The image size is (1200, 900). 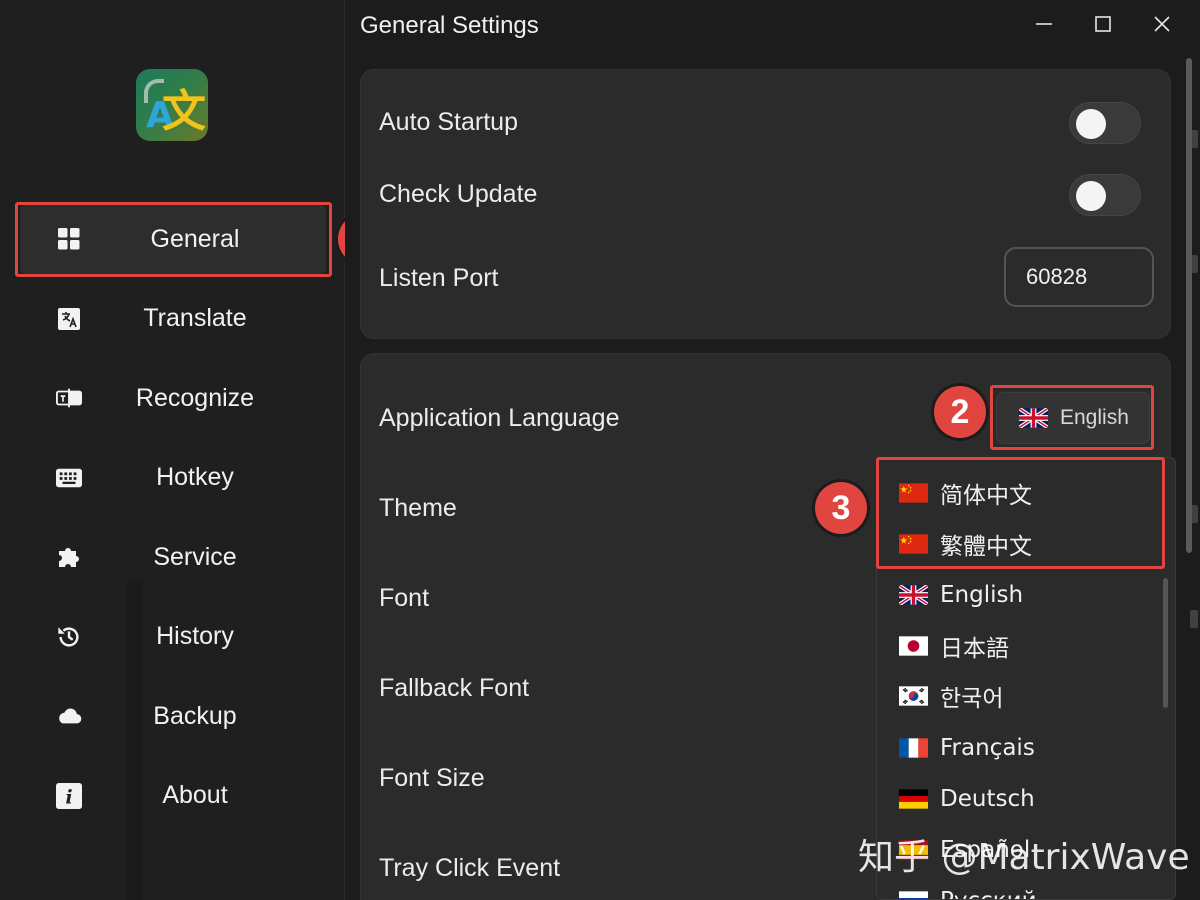 I want to click on sidebar-item-backup: Backup, so click(x=173, y=716).